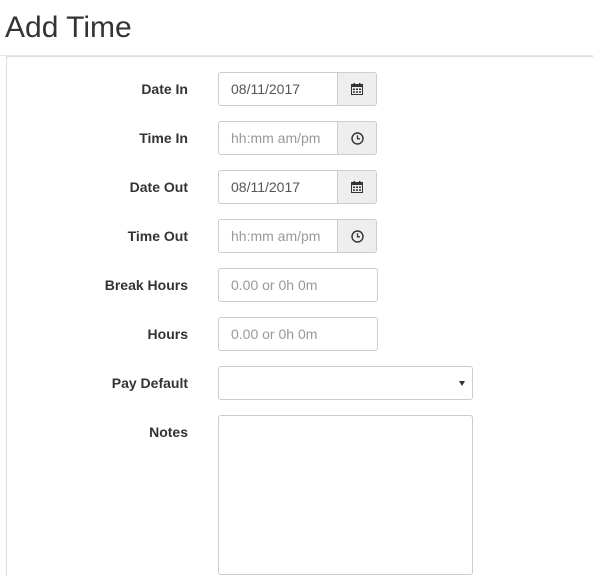  Describe the element at coordinates (345, 383) in the screenshot. I see `pay-default-select` at that location.